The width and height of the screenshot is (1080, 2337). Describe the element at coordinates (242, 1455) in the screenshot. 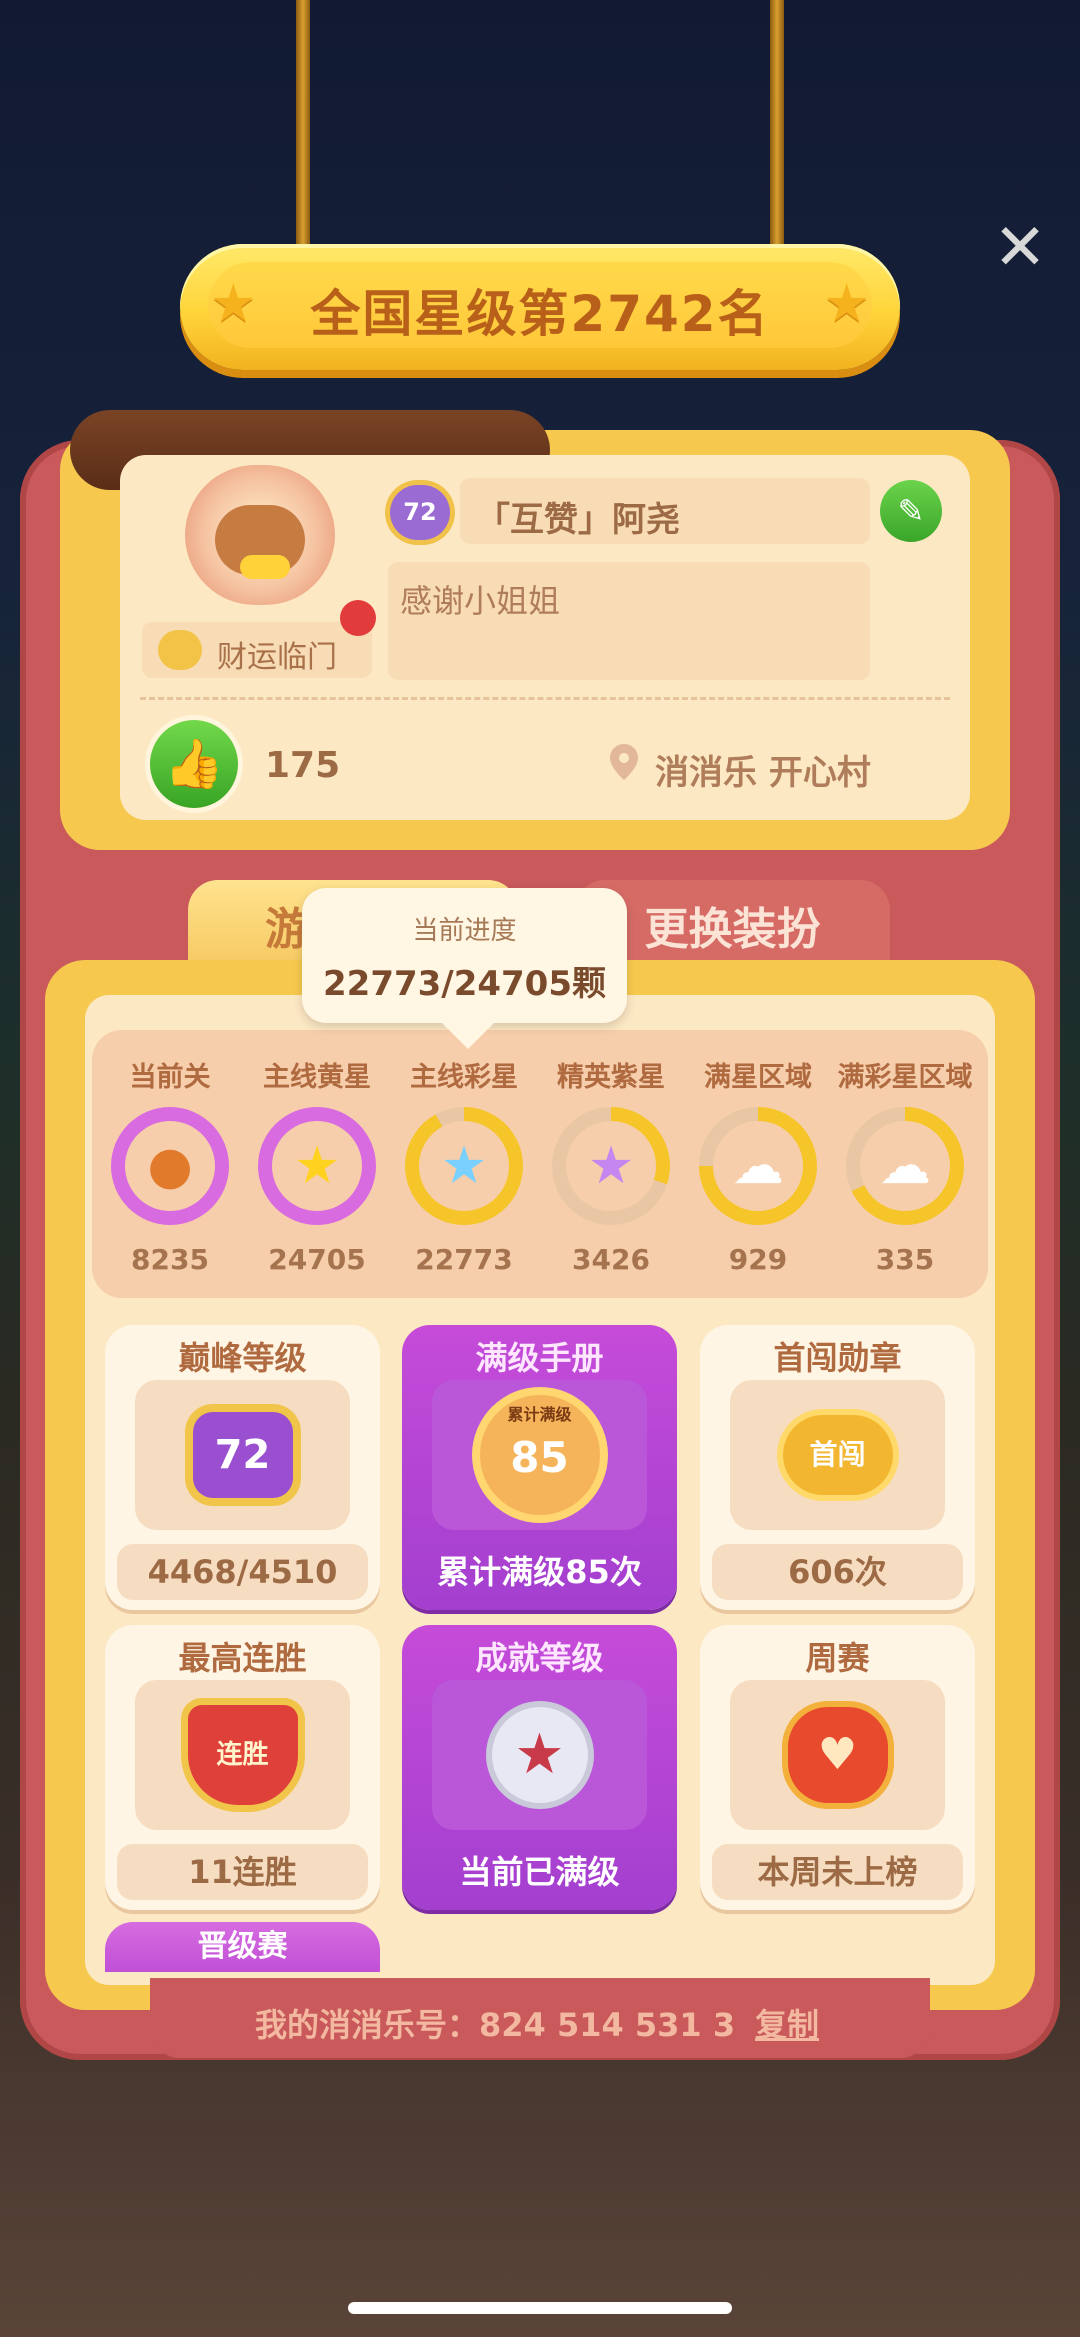

I see `peak-level-badge-icon: 72` at that location.